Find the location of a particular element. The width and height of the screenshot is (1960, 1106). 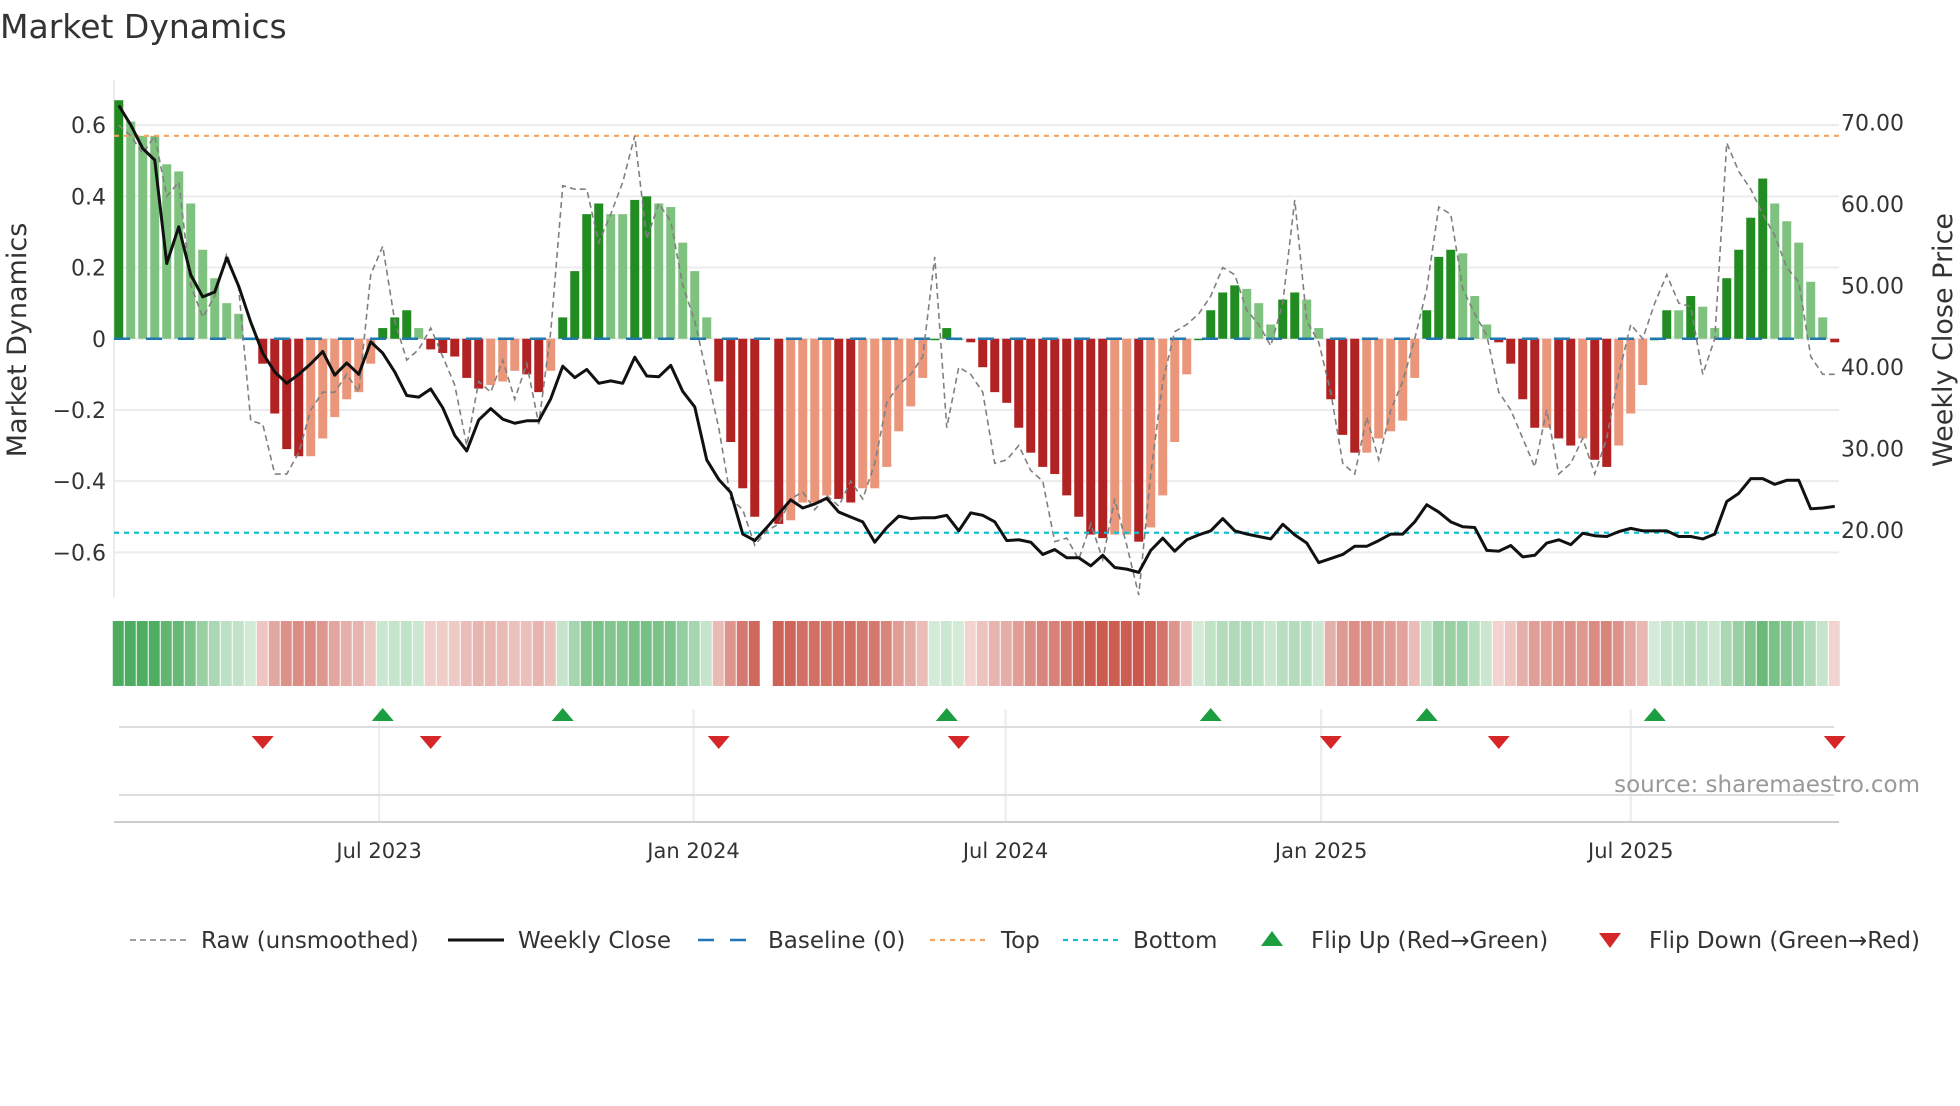

right-tick-label: 20.00 is located at coordinates (1872, 531).